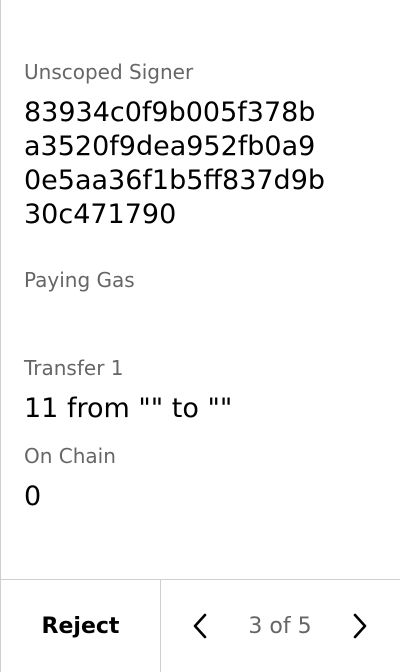 The image size is (400, 672). I want to click on pager: 3 of 5, so click(280, 626).